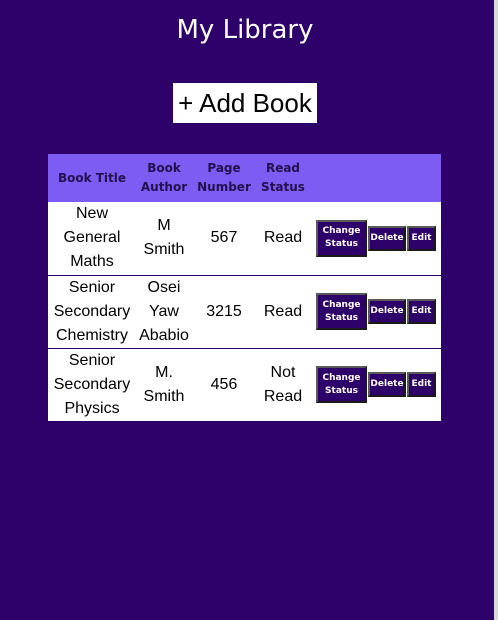 This screenshot has width=498, height=620. I want to click on book-author-cell: M. Smith, so click(164, 384).